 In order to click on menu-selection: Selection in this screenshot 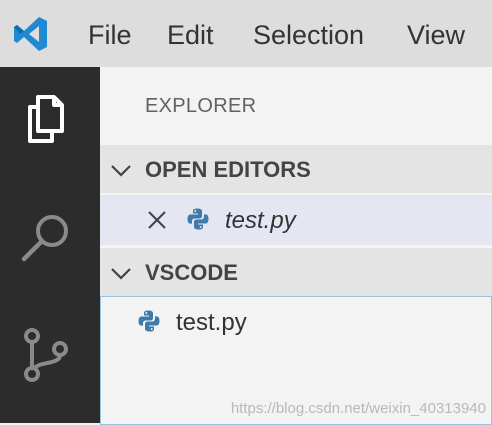, I will do `click(308, 35)`.